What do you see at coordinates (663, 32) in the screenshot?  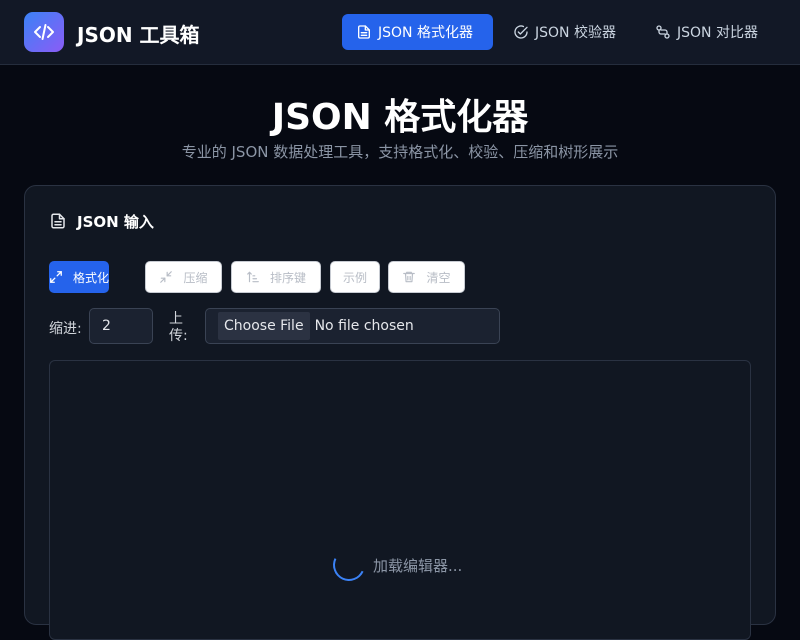 I see `compare-icon` at bounding box center [663, 32].